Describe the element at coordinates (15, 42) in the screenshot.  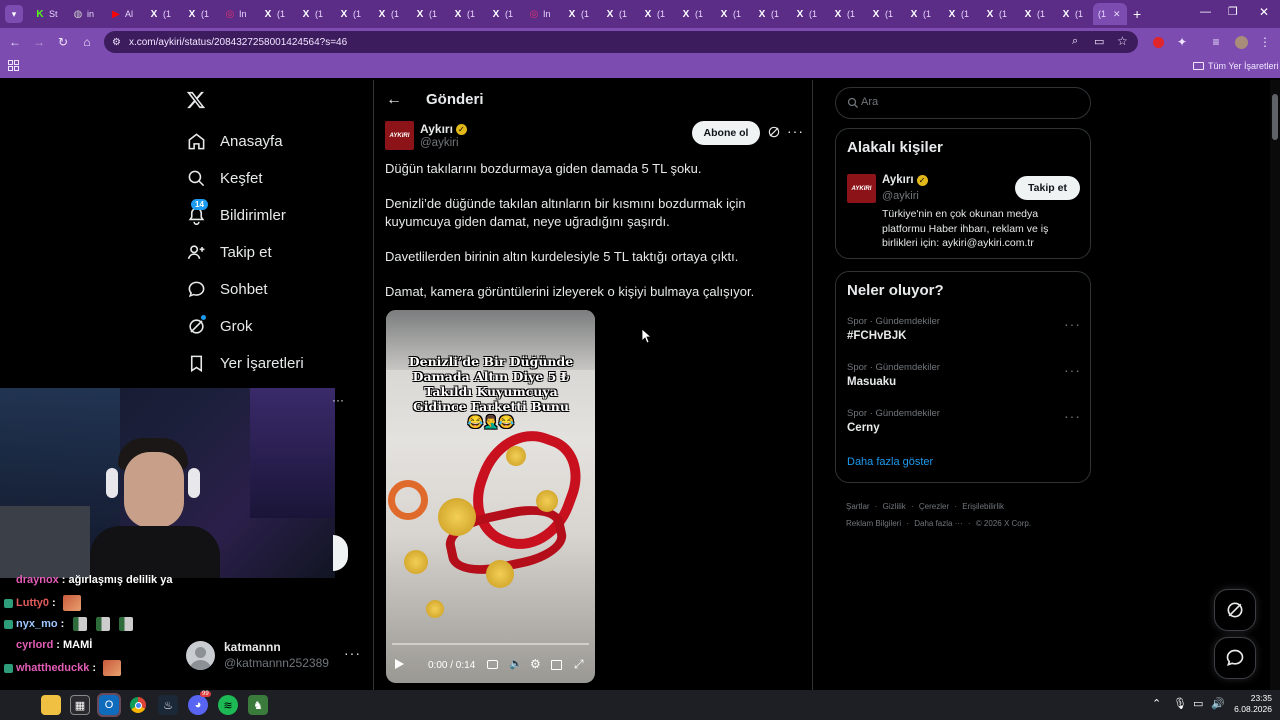
I see `back-icon: ←` at that location.